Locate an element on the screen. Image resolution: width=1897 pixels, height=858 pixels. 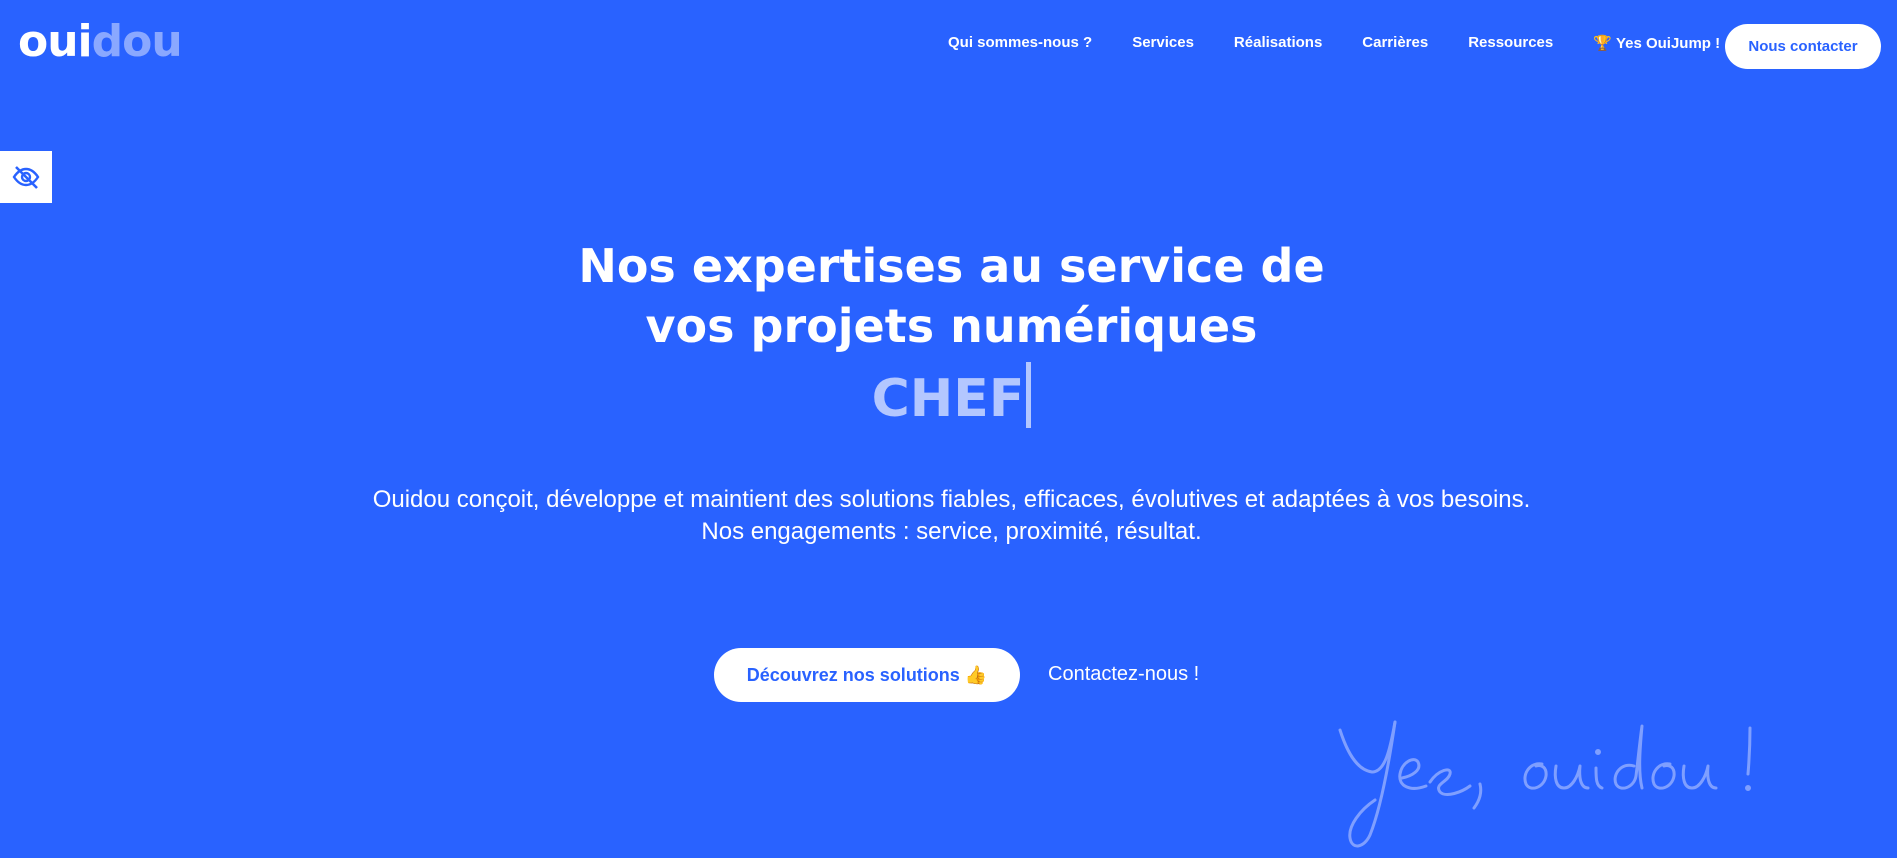
nav-item-realisations: Réalisations is located at coordinates (1278, 43).